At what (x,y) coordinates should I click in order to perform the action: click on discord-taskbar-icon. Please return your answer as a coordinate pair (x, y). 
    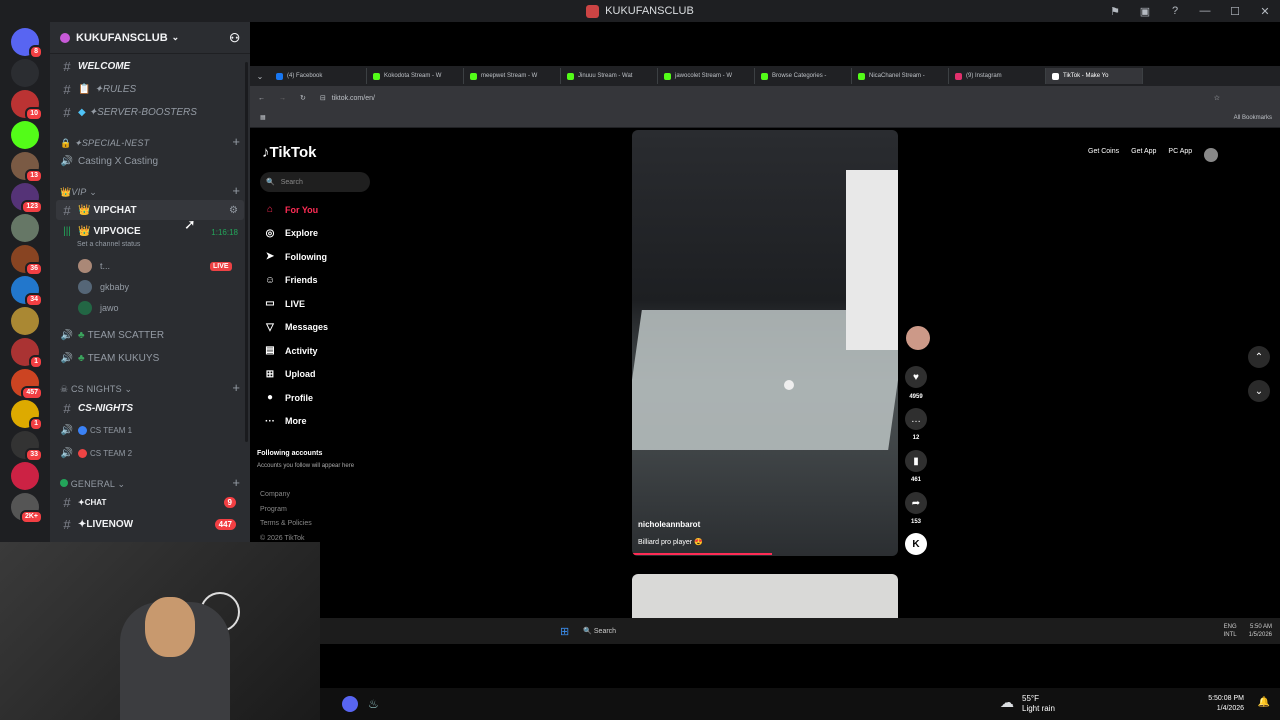
    Looking at the image, I should click on (350, 704).